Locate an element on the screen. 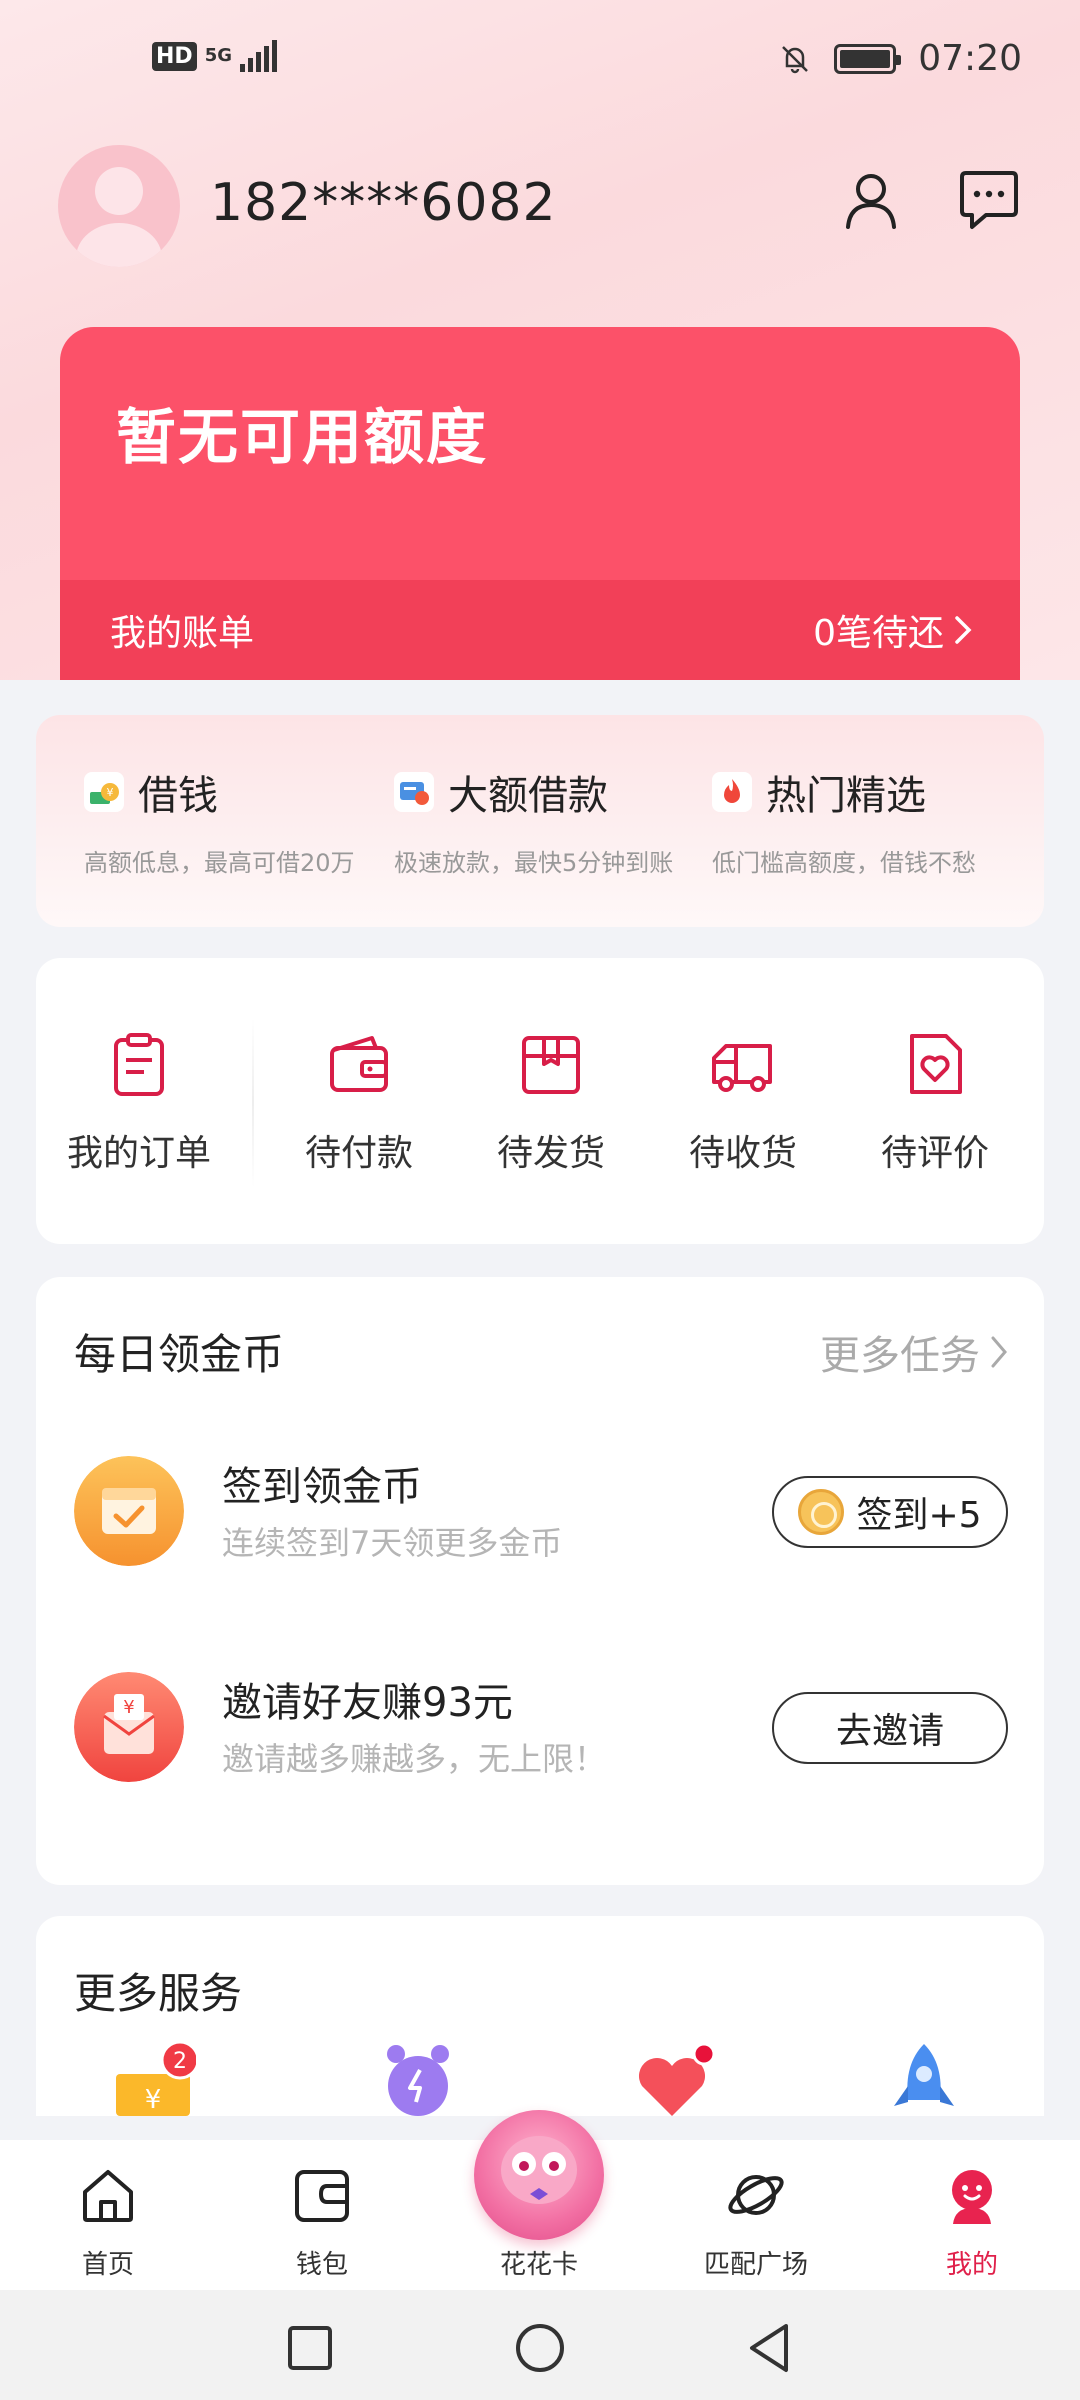  loan-title: 热门精选 is located at coordinates (846, 796).